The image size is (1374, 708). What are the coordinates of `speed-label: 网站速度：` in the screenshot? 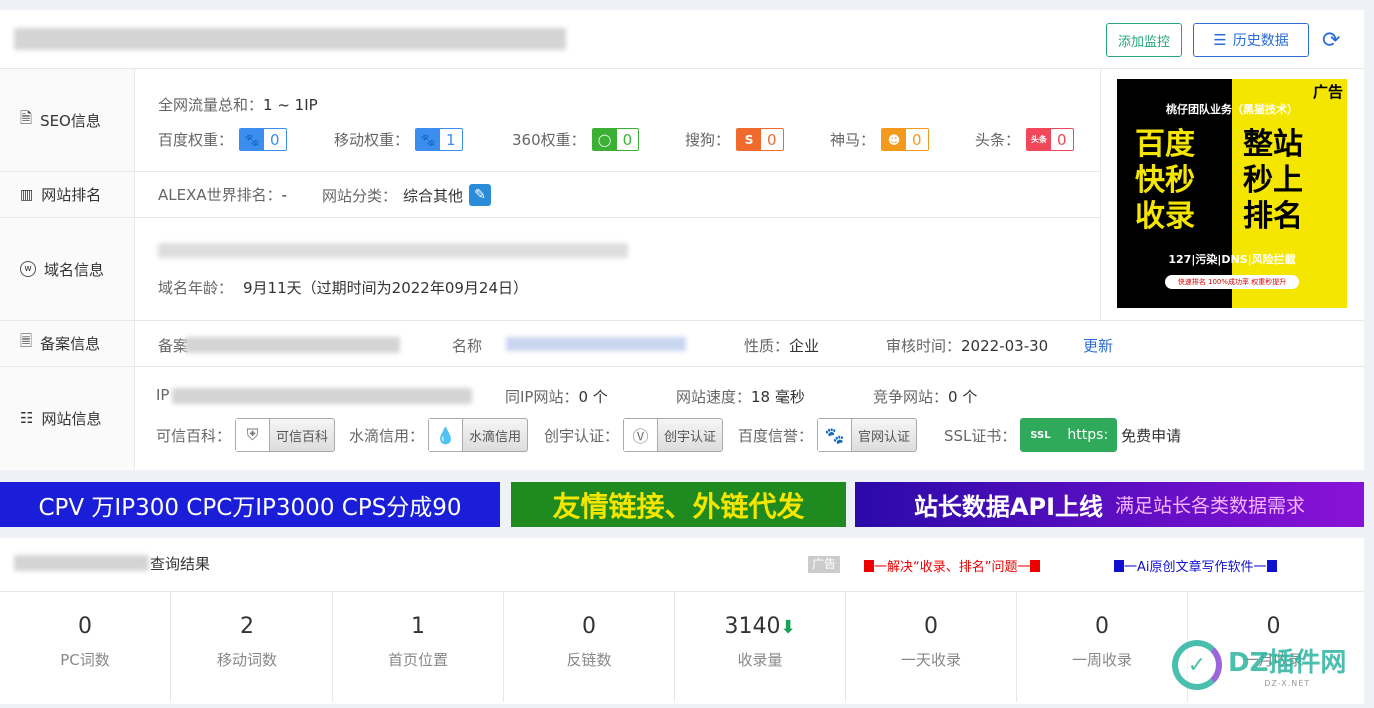 It's located at (714, 397).